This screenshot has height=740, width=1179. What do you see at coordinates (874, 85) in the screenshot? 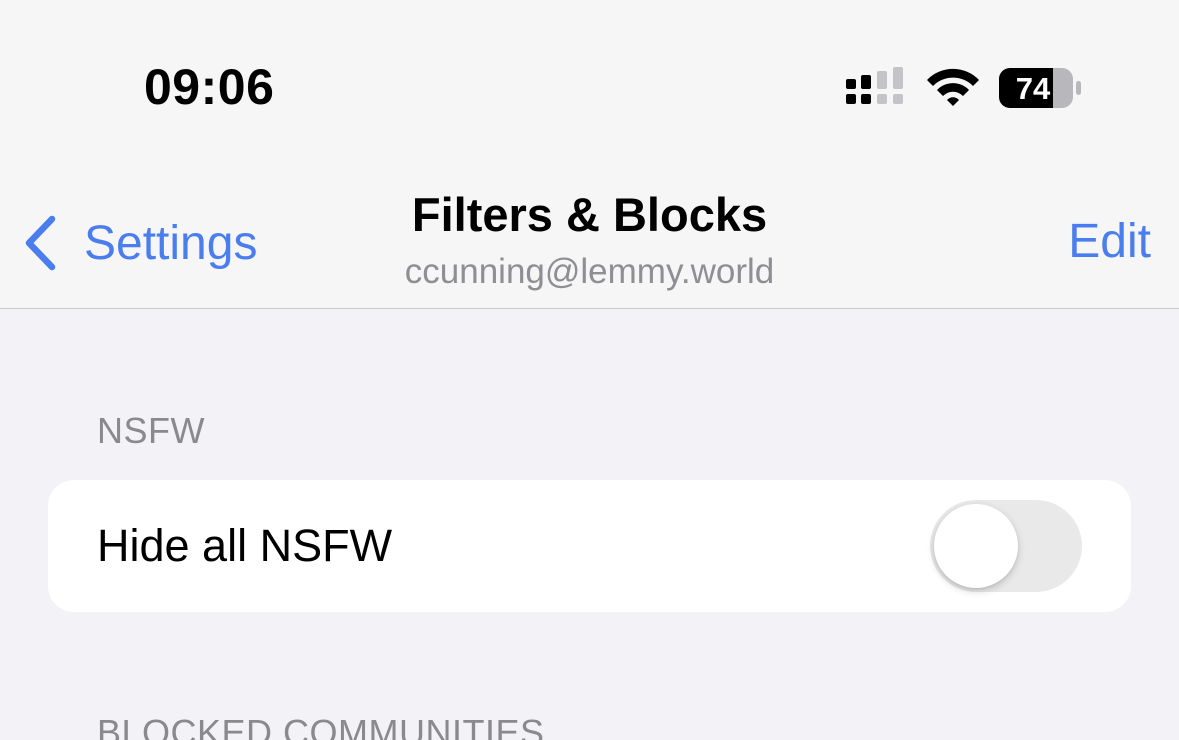
I see `cellular-signal-icon` at bounding box center [874, 85].